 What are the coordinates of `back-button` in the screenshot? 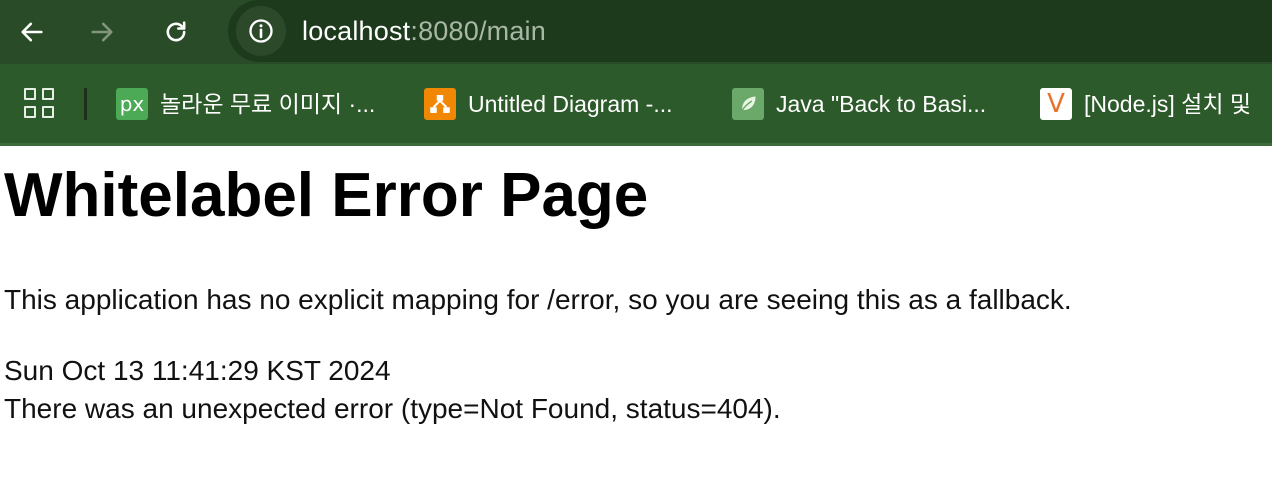 It's located at (32, 32).